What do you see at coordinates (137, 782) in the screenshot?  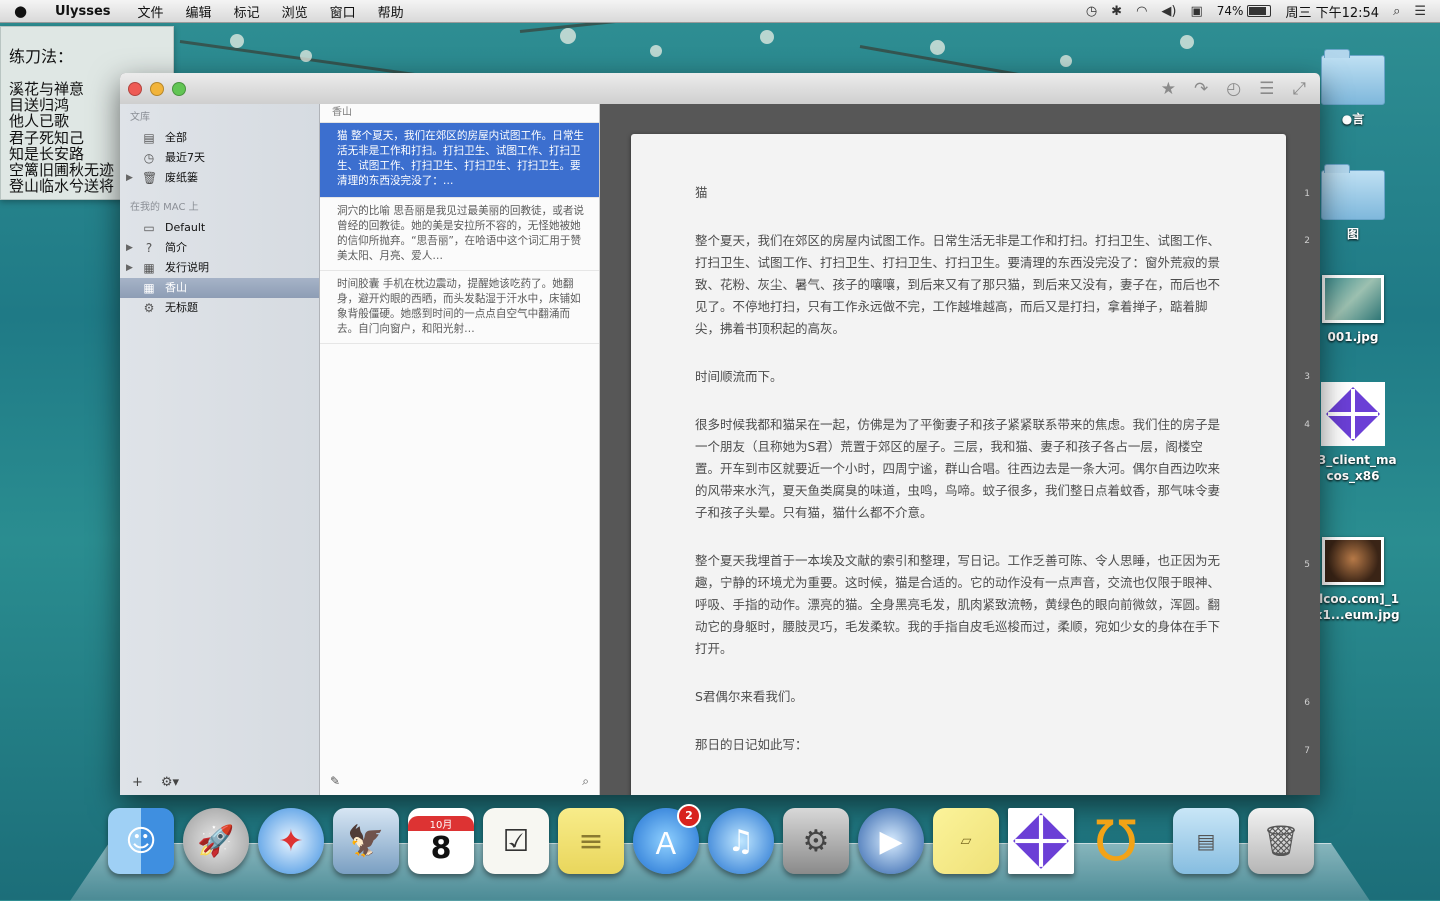 I see `add-group-button: +` at bounding box center [137, 782].